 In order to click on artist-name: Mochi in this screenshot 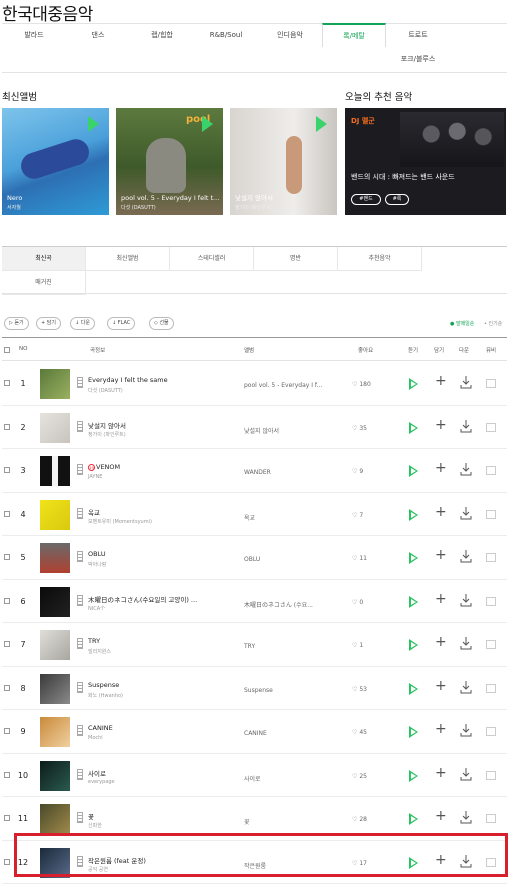, I will do `click(95, 738)`.